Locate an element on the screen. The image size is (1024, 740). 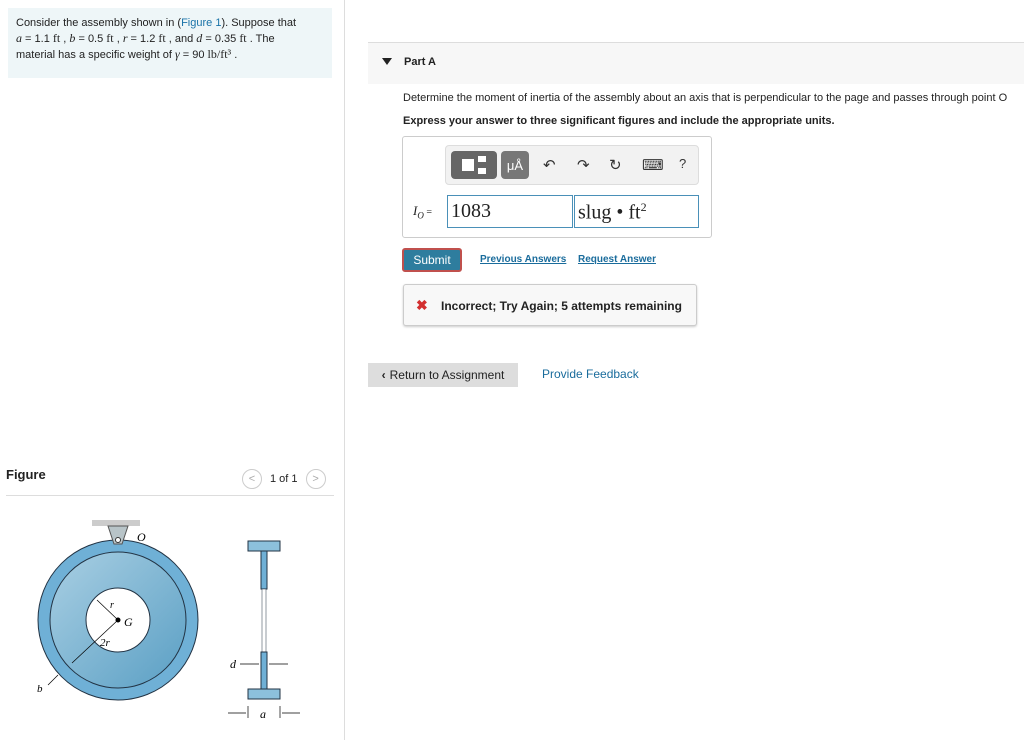
text: , and is located at coordinates (181, 39).